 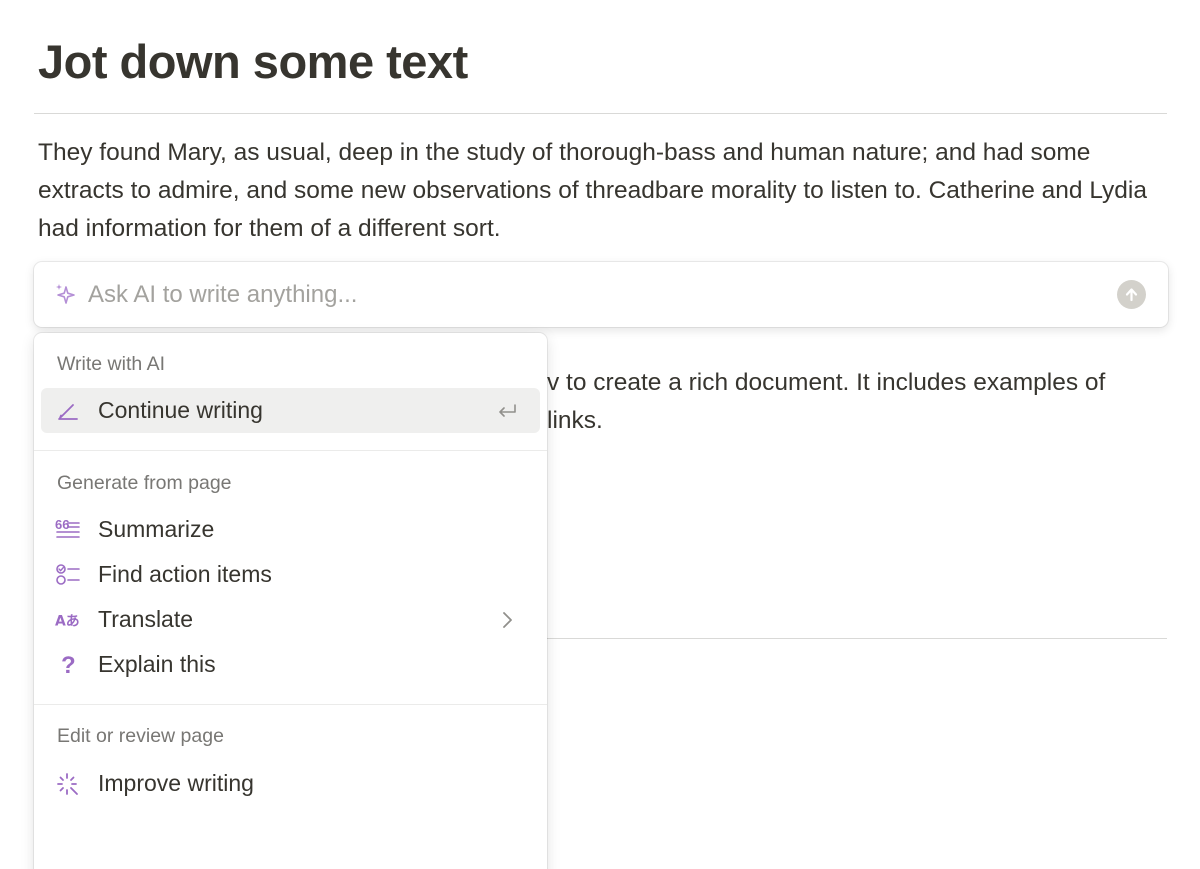 What do you see at coordinates (290, 783) in the screenshot?
I see `menu-item-improve-writing: Improve writing` at bounding box center [290, 783].